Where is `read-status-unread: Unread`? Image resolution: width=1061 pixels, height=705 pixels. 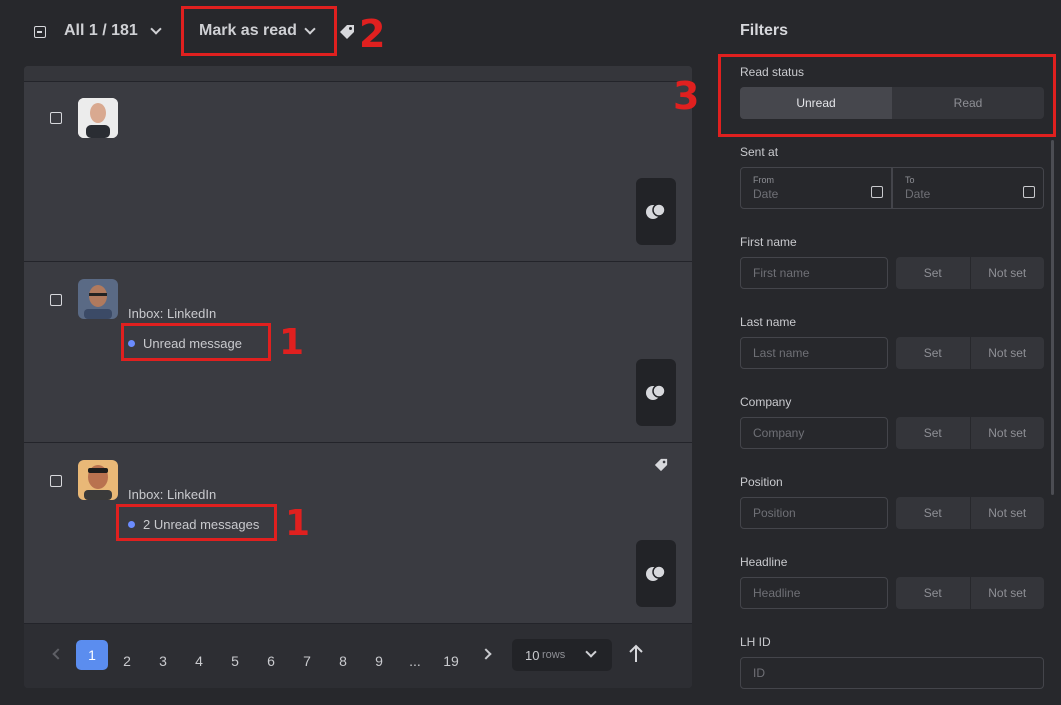 read-status-unread: Unread is located at coordinates (816, 103).